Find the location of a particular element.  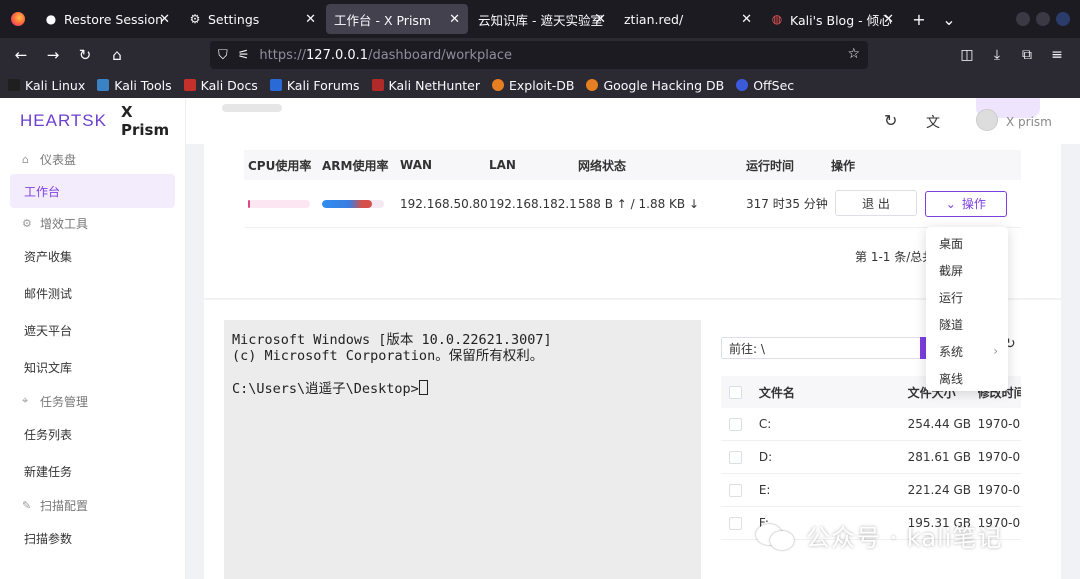

menu-group-scan-config: ✎ 扫描配置 is located at coordinates (92, 505).